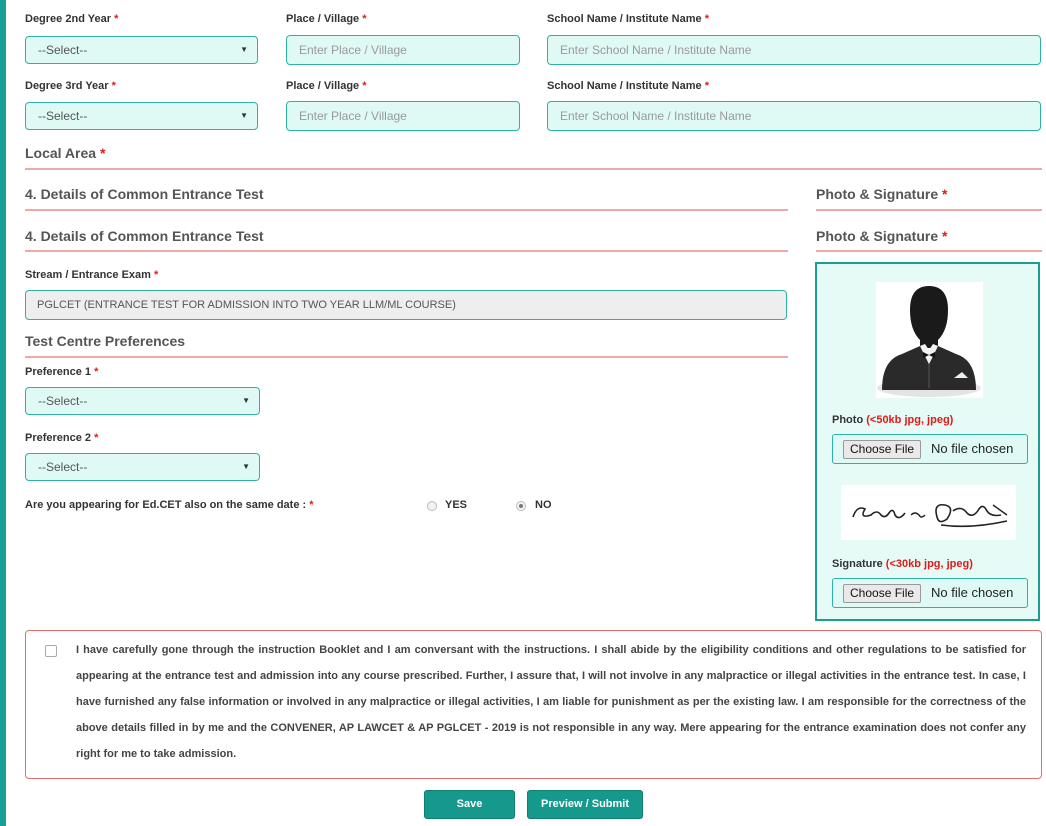 Image resolution: width=1046 pixels, height=826 pixels. What do you see at coordinates (902, 564) in the screenshot?
I see `signature-label: Signature (<30kb jpg, jpeg)` at bounding box center [902, 564].